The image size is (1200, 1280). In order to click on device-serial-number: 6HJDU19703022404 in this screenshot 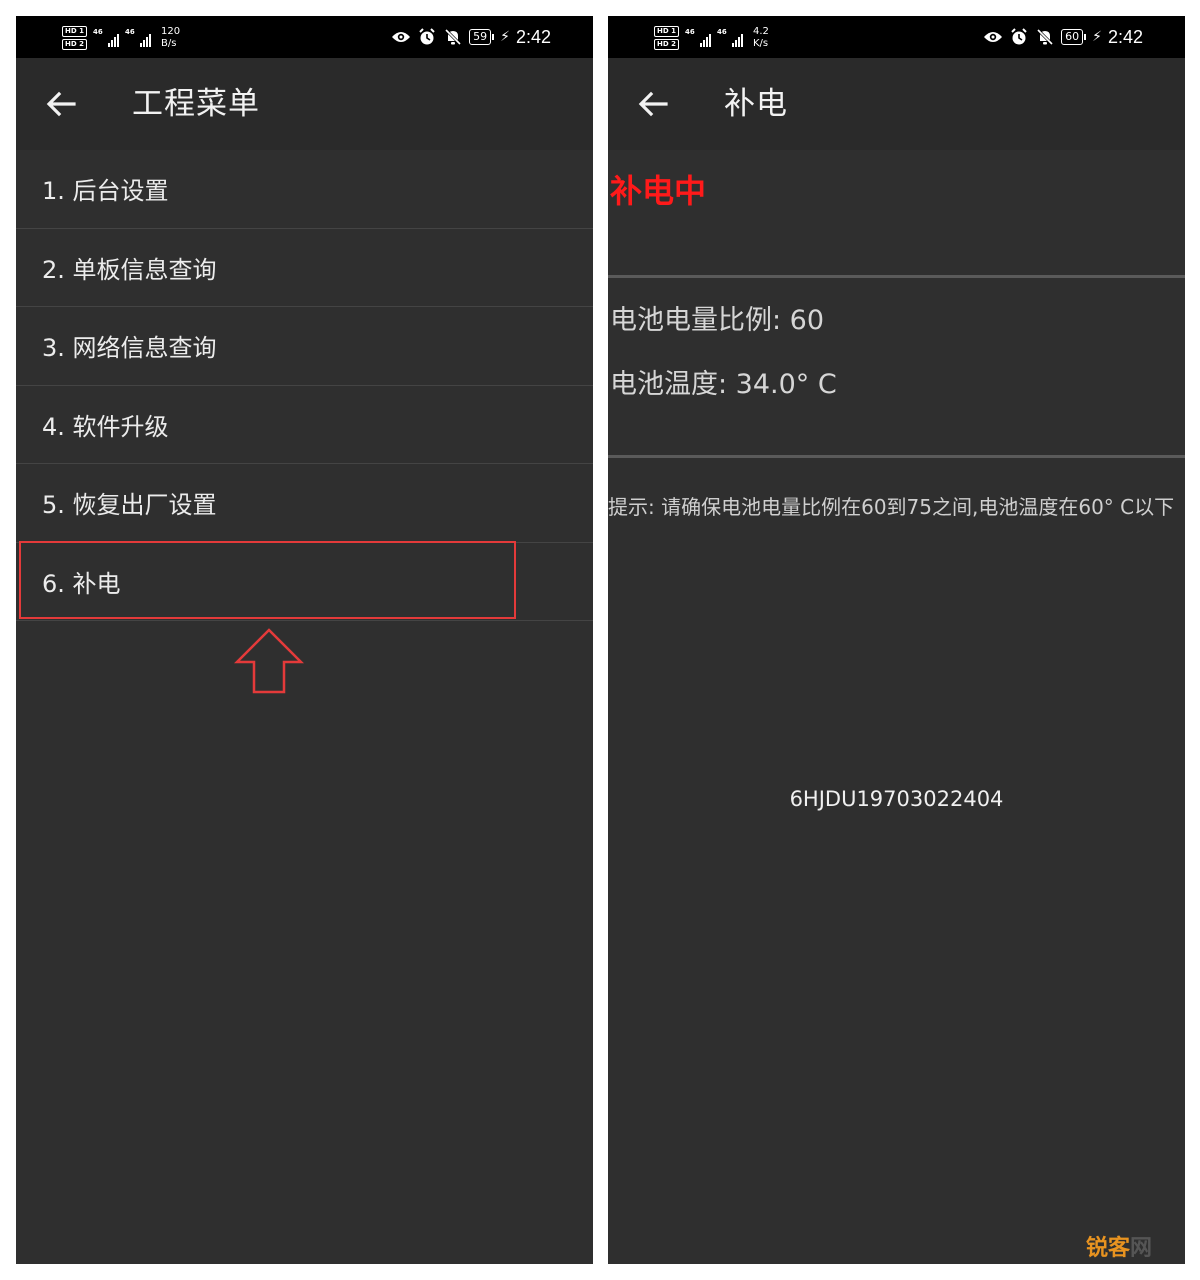, I will do `click(896, 799)`.